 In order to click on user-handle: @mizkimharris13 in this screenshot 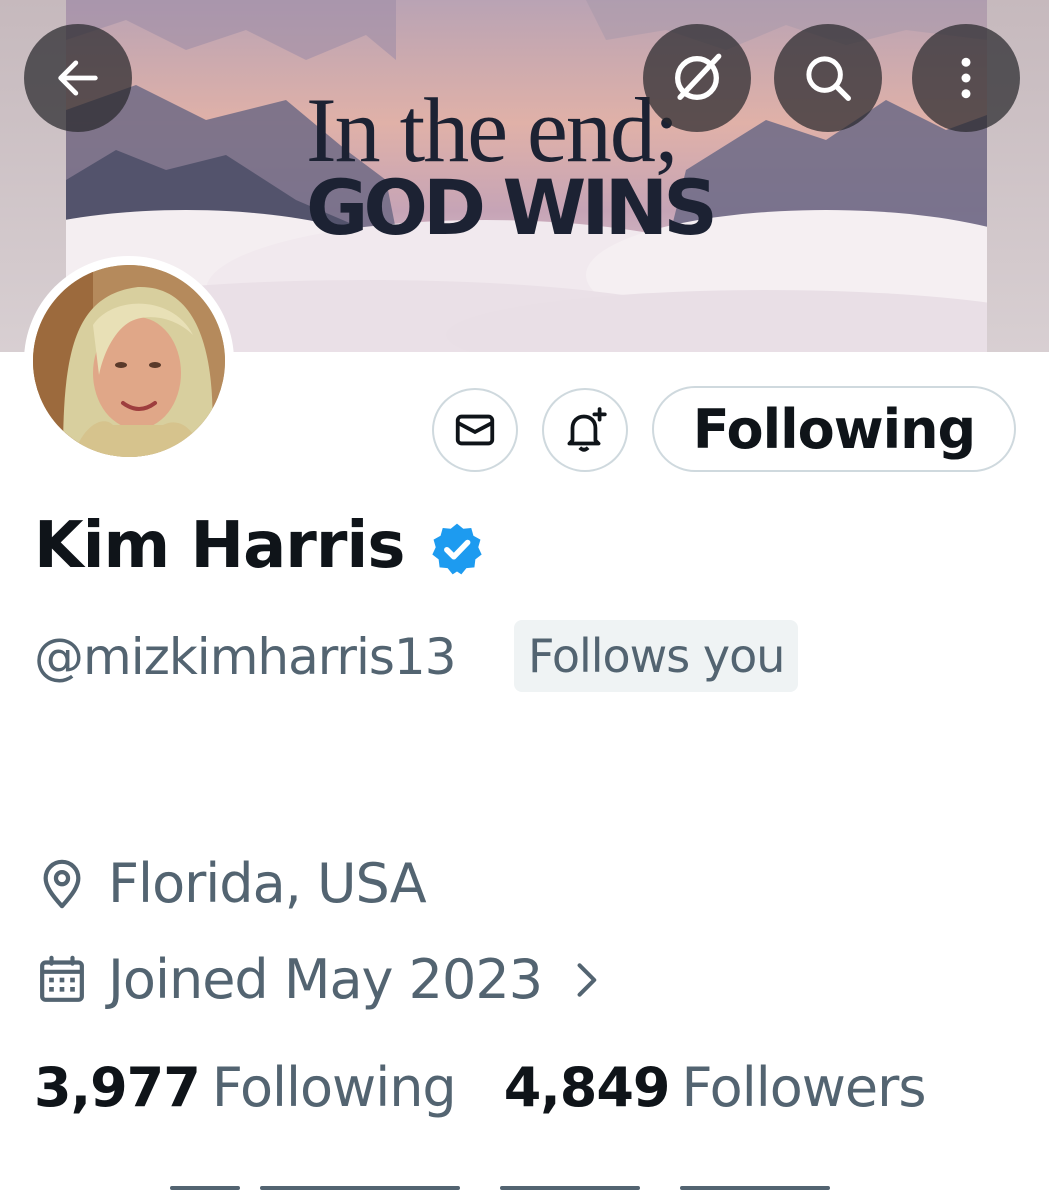, I will do `click(245, 657)`.